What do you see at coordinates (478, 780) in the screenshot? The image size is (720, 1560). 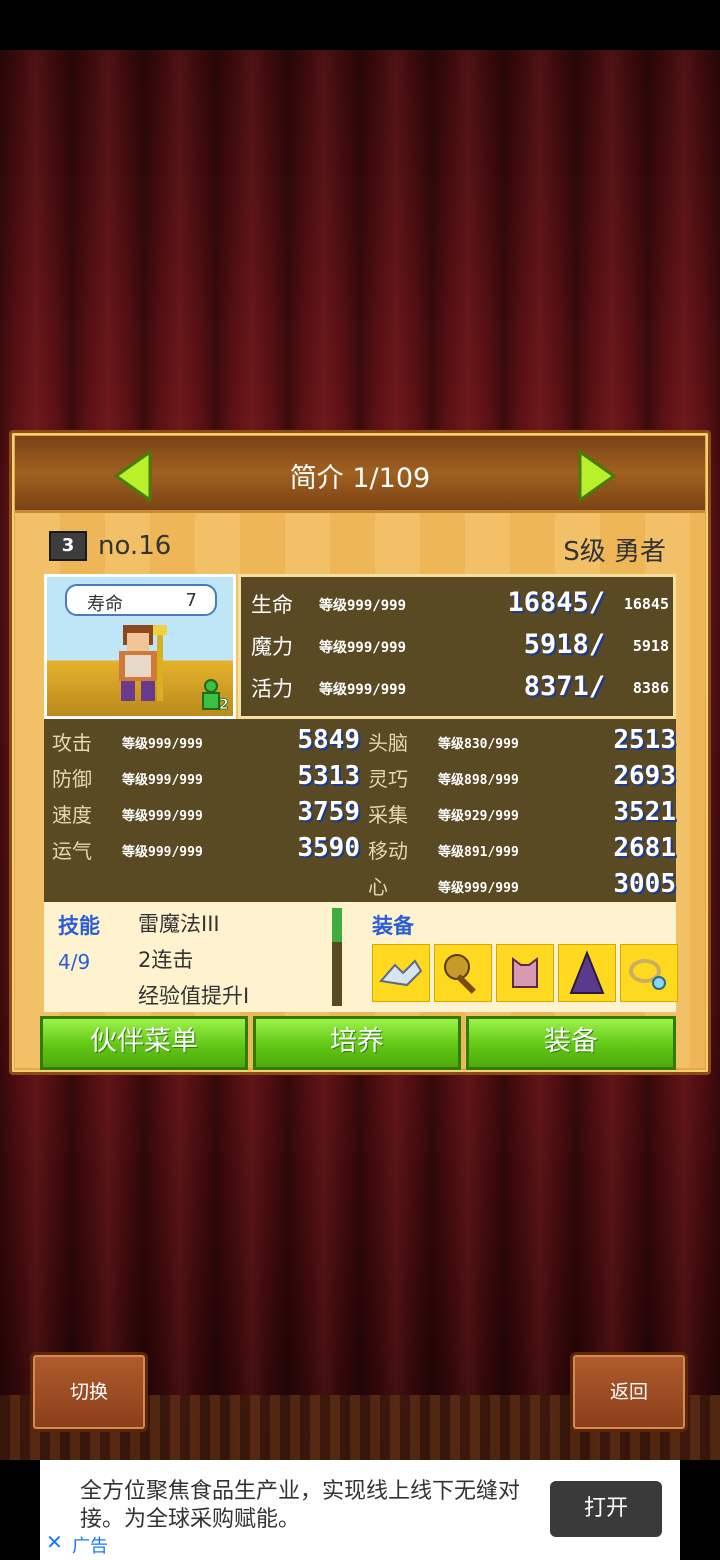 I see `stat-level: 等级898/999` at bounding box center [478, 780].